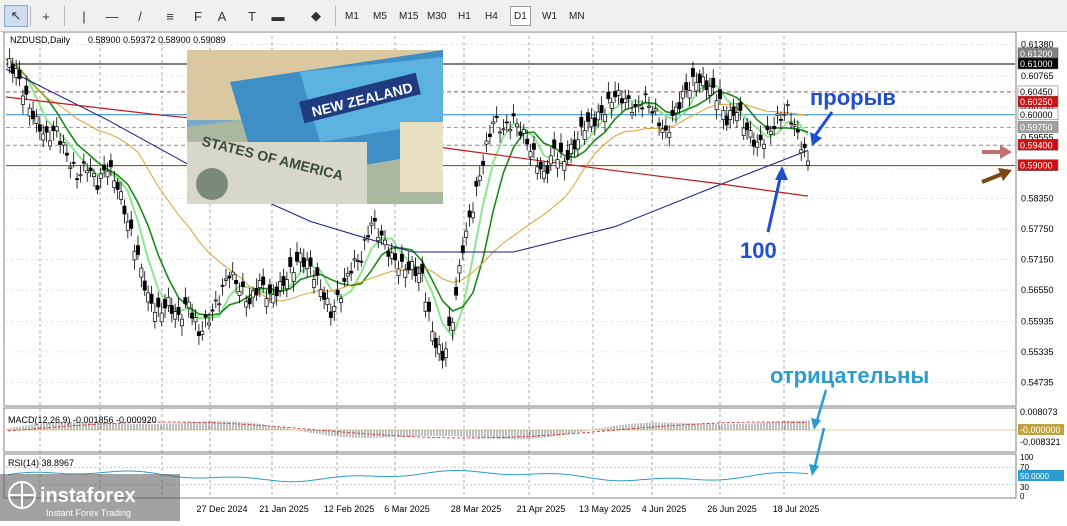 The image size is (1067, 526). Describe the element at coordinates (16, 16) in the screenshot. I see `cursor-tool: ↖` at that location.